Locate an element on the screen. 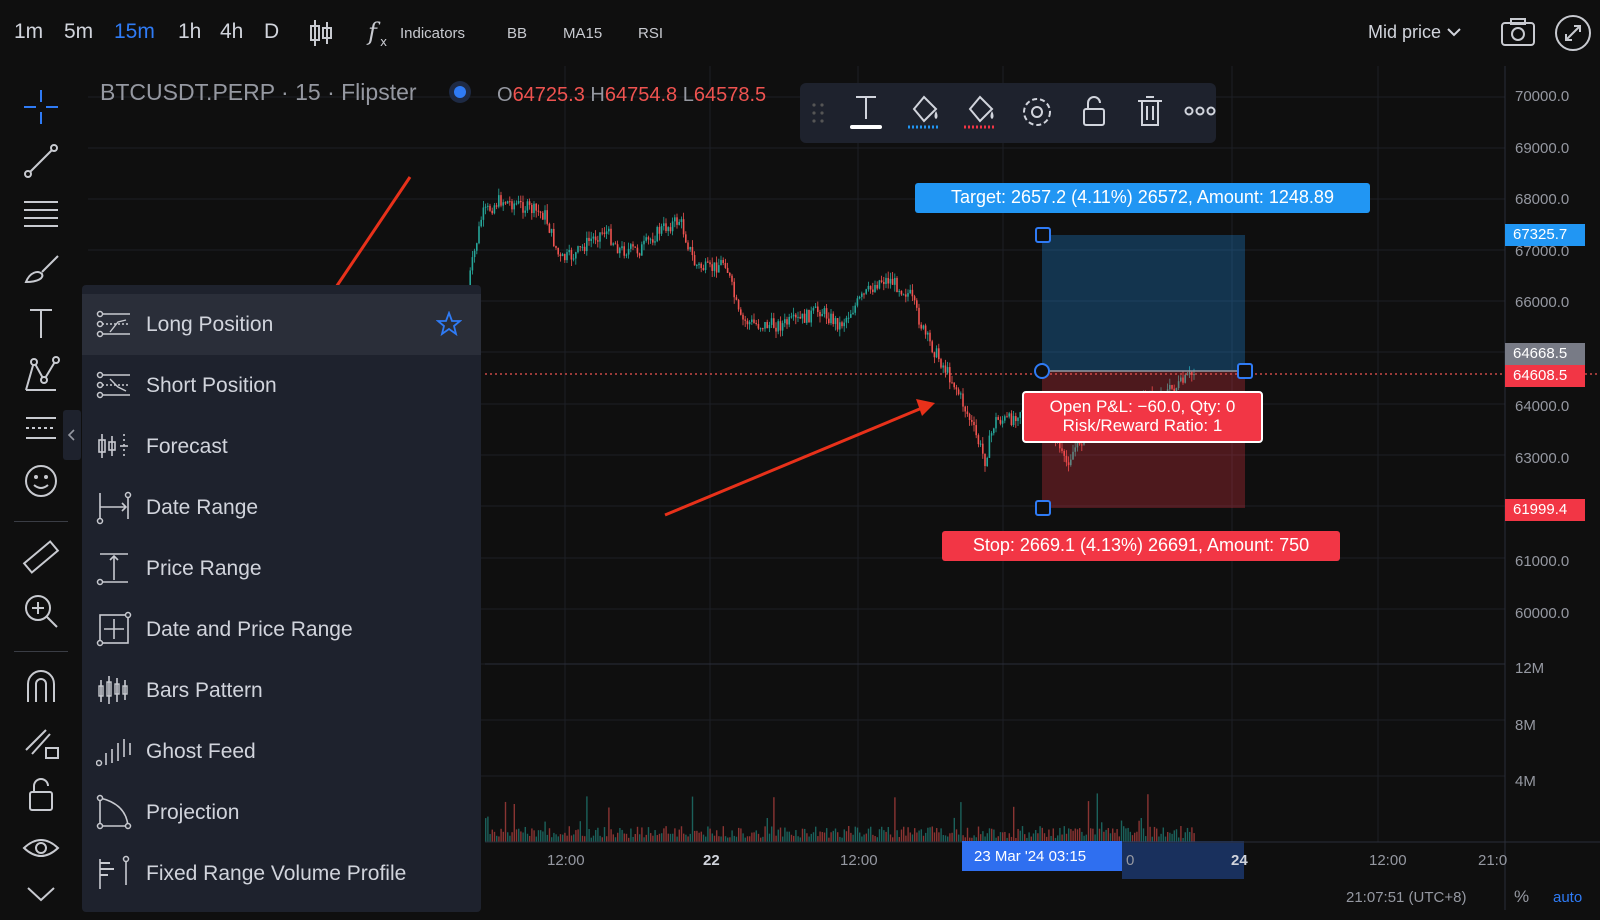 This screenshot has width=1600, height=920. settings-icon is located at coordinates (1037, 112).